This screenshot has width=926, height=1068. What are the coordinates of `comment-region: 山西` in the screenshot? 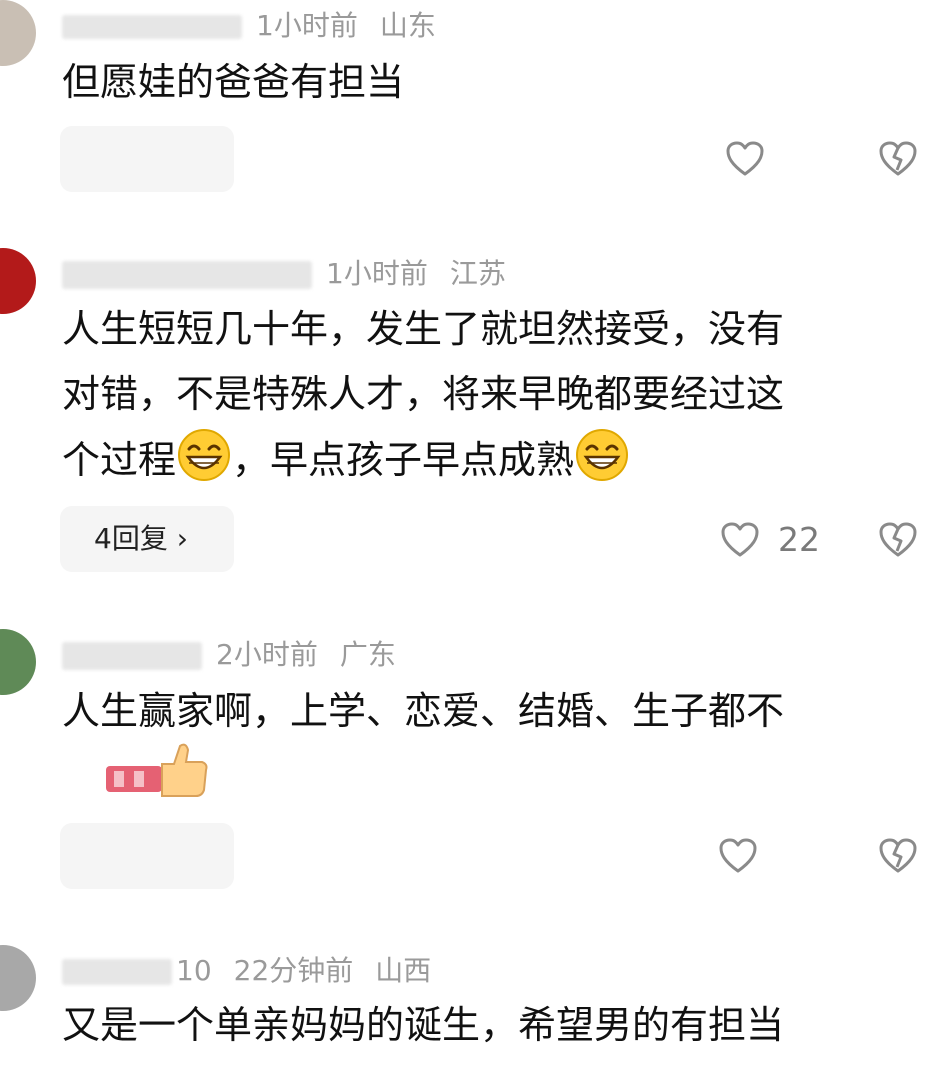 It's located at (403, 970).